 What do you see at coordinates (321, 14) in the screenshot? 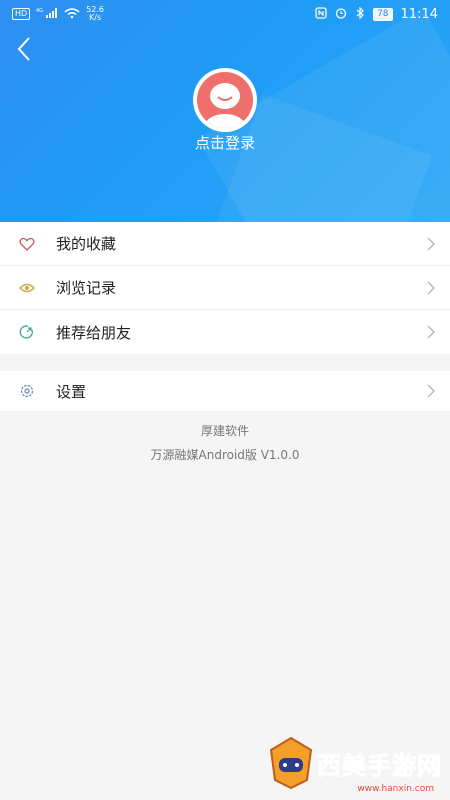
I see `nfc-icon` at bounding box center [321, 14].